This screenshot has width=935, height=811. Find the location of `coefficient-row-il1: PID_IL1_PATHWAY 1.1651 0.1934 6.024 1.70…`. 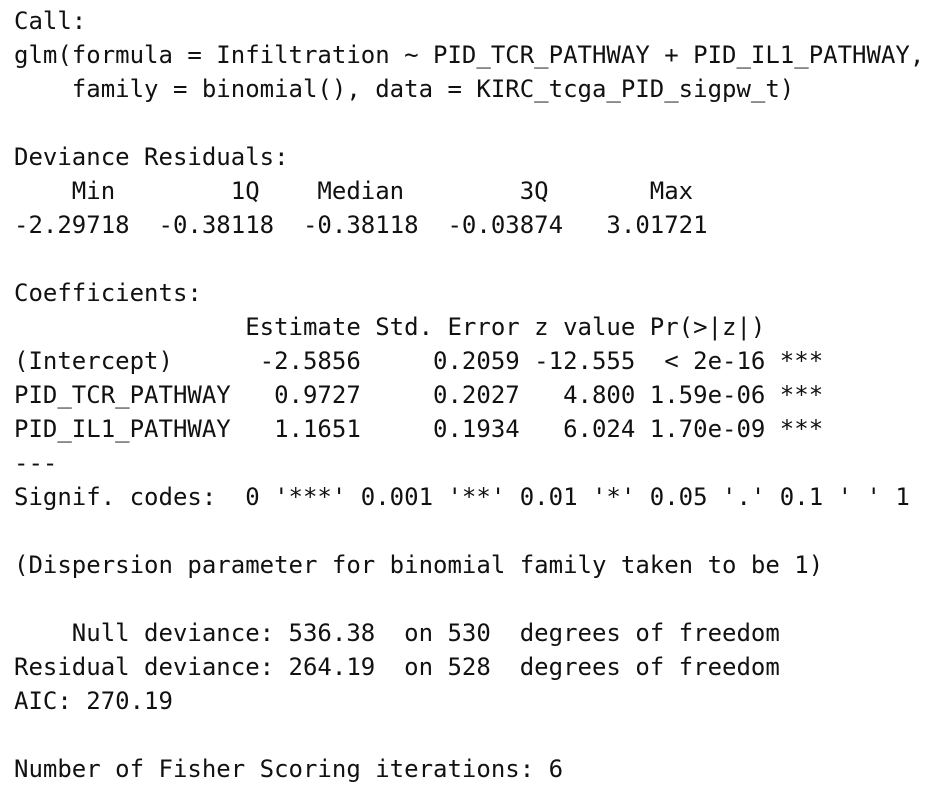

coefficient-row-il1: PID_IL1_PATHWAY 1.1651 0.1934 6.024 1.70… is located at coordinates (419, 429).